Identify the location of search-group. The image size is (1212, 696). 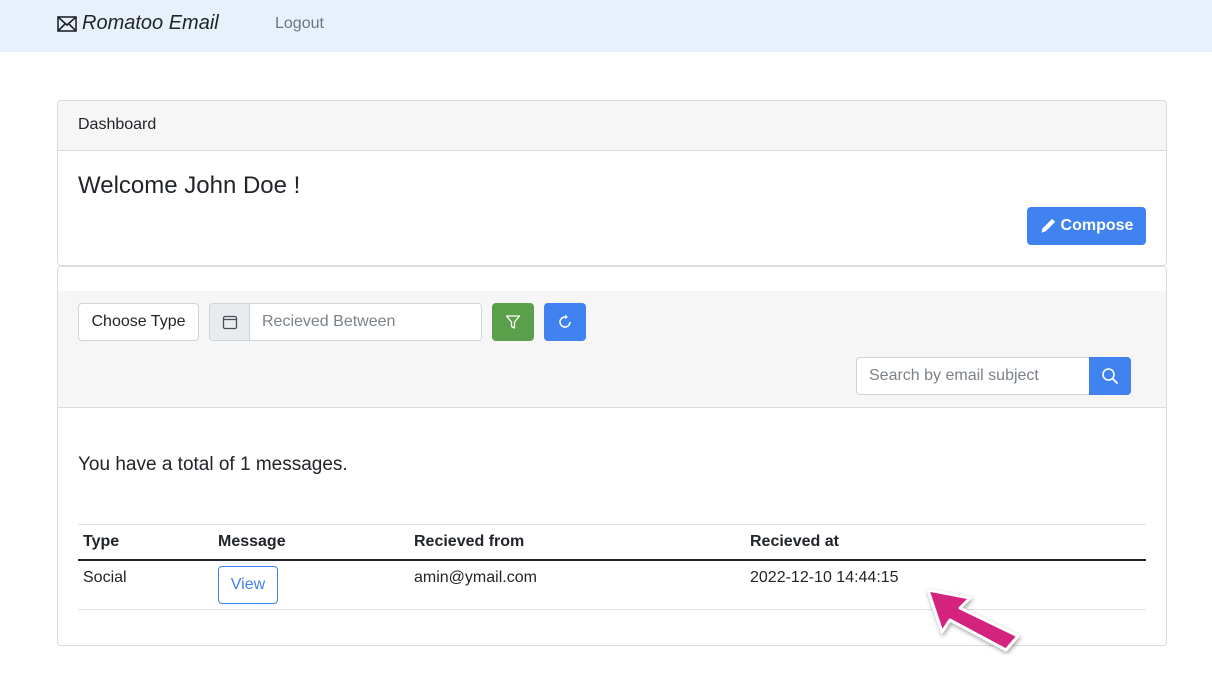
(993, 376).